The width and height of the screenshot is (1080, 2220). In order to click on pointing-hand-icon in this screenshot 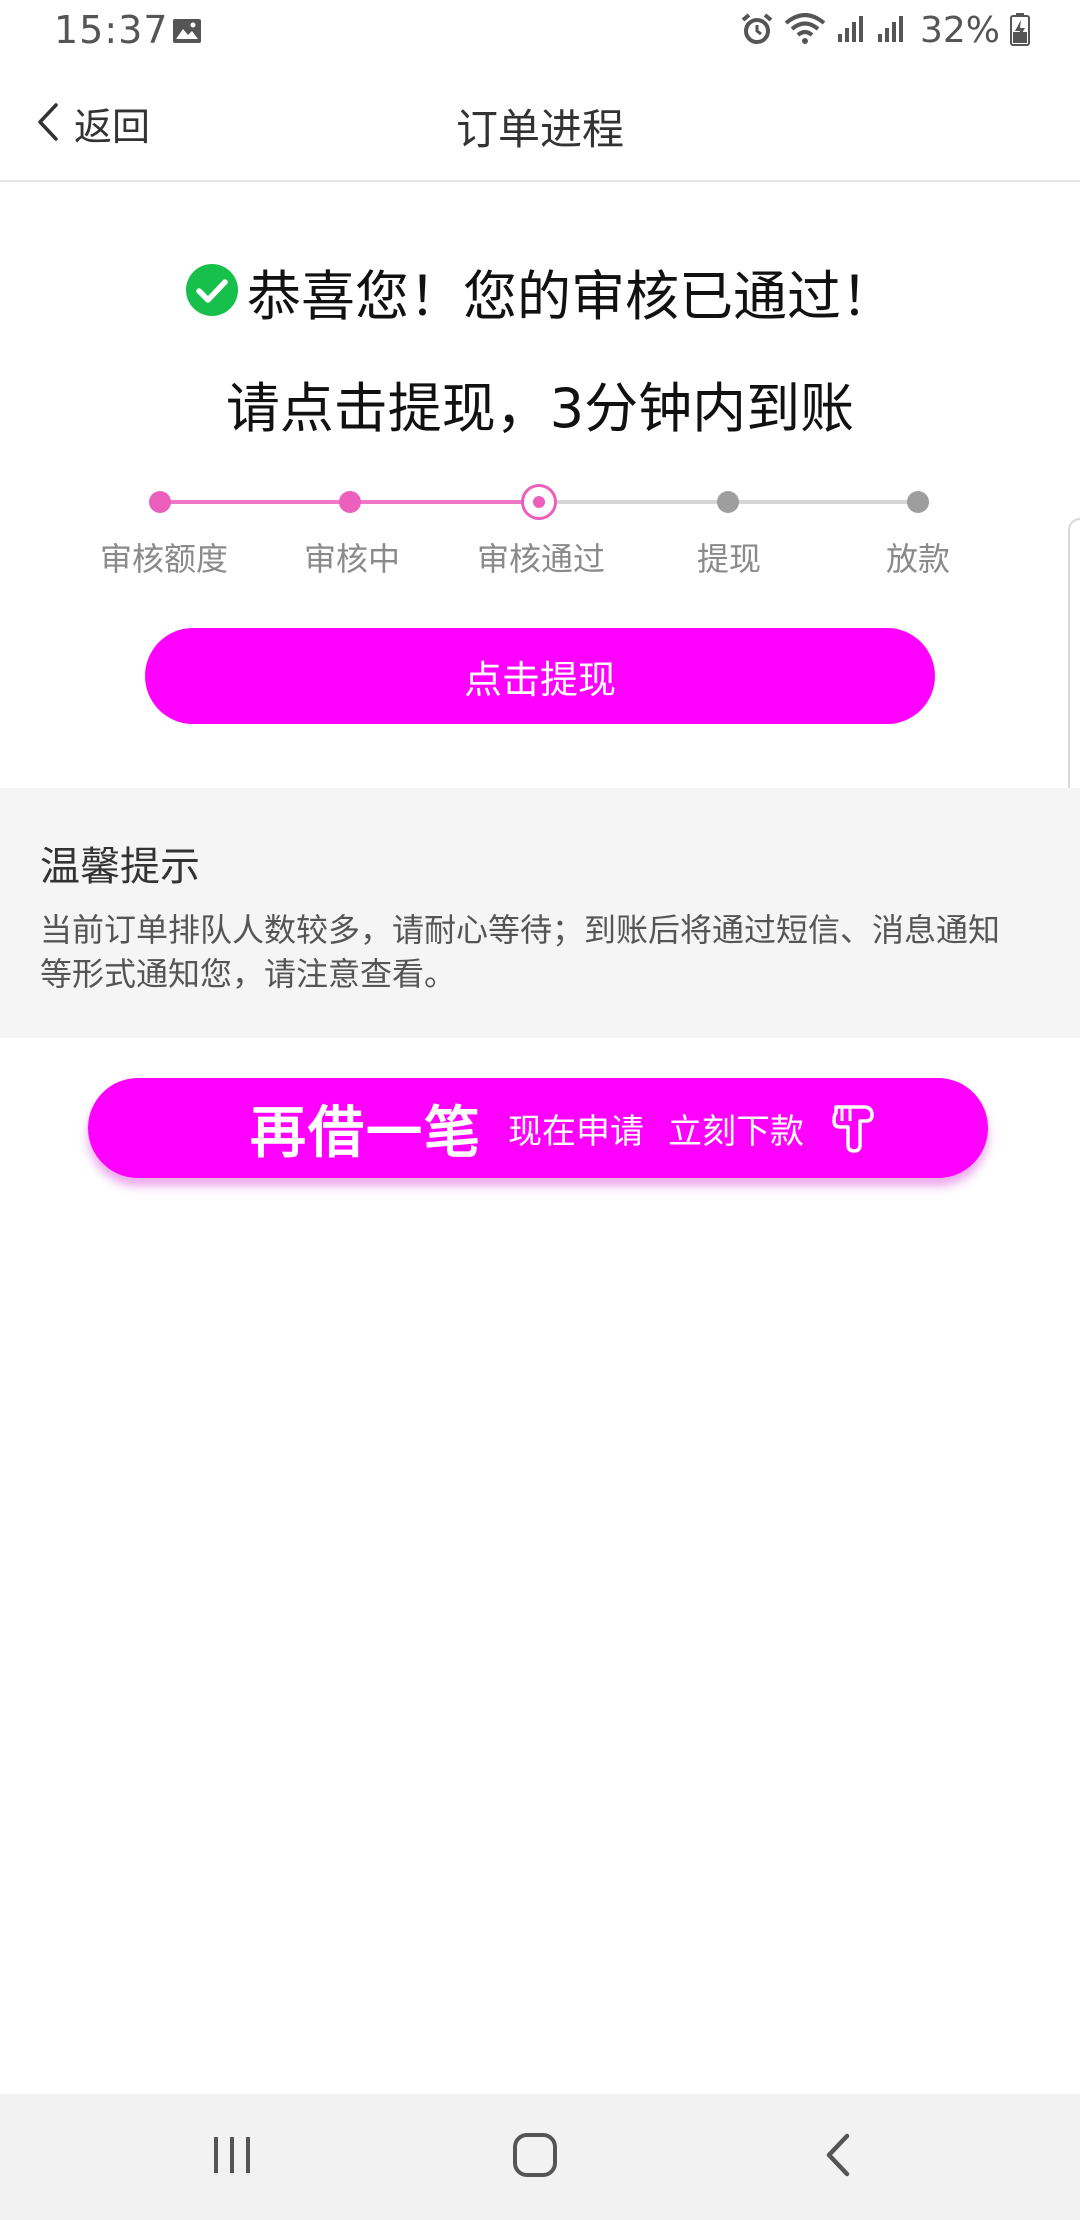, I will do `click(854, 1128)`.